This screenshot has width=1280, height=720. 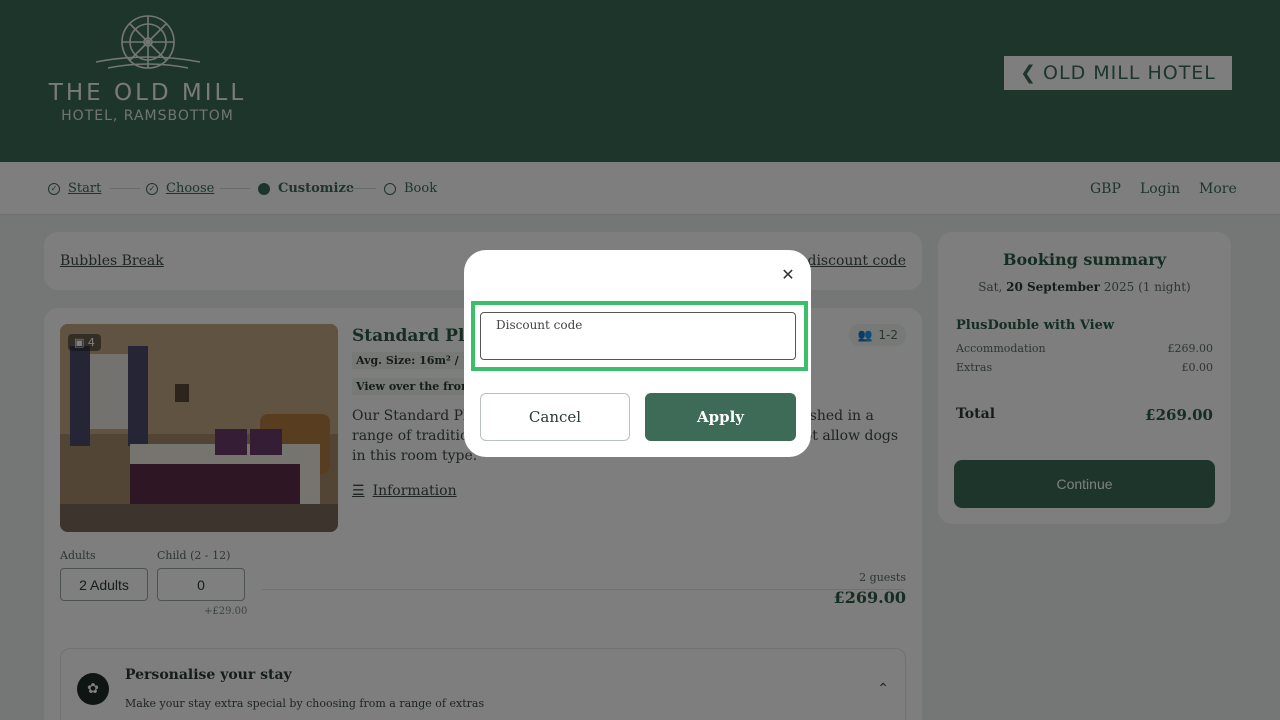 I want to click on discount-code-input, so click(x=640, y=345).